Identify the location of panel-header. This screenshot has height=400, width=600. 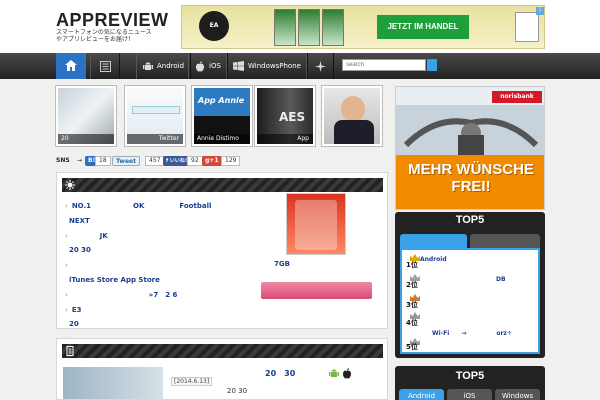
(222, 185).